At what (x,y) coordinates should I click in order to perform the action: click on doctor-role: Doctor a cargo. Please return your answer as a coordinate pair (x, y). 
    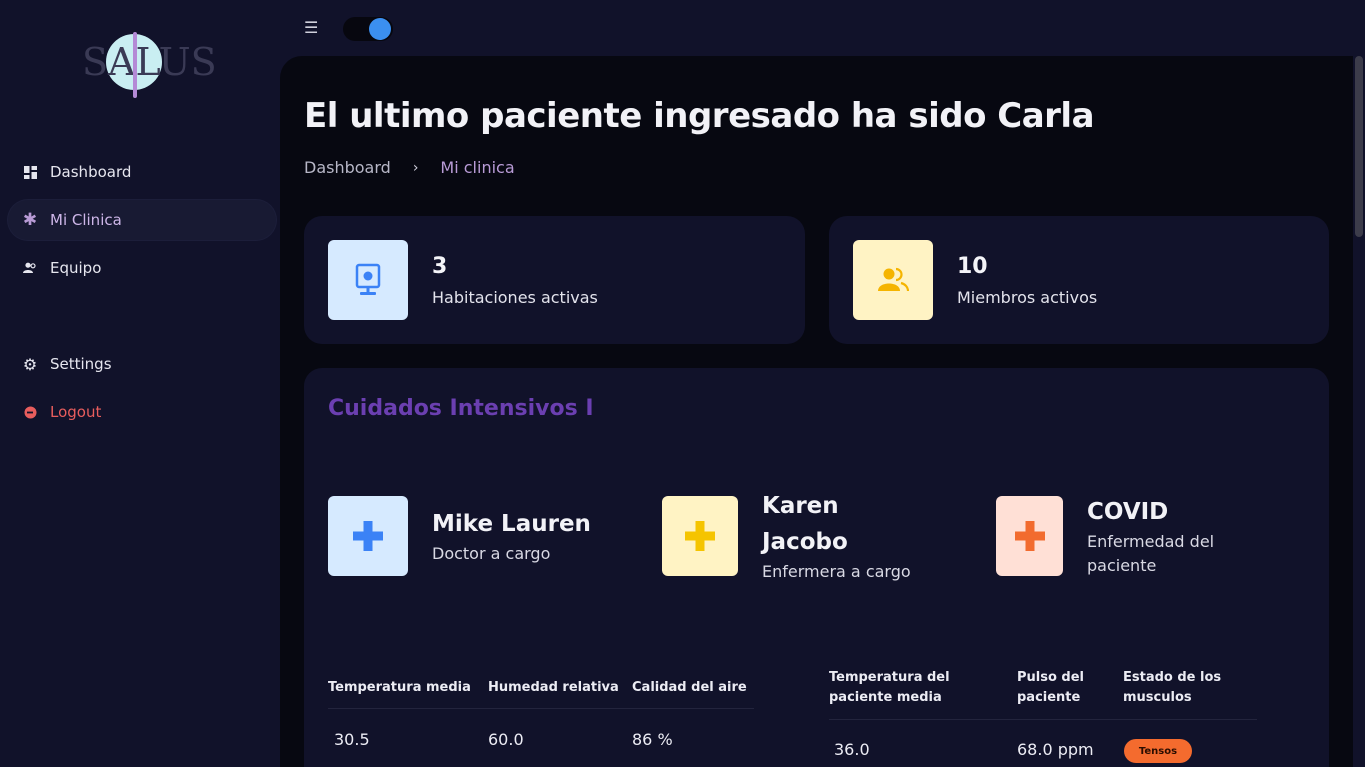
    Looking at the image, I should click on (491, 553).